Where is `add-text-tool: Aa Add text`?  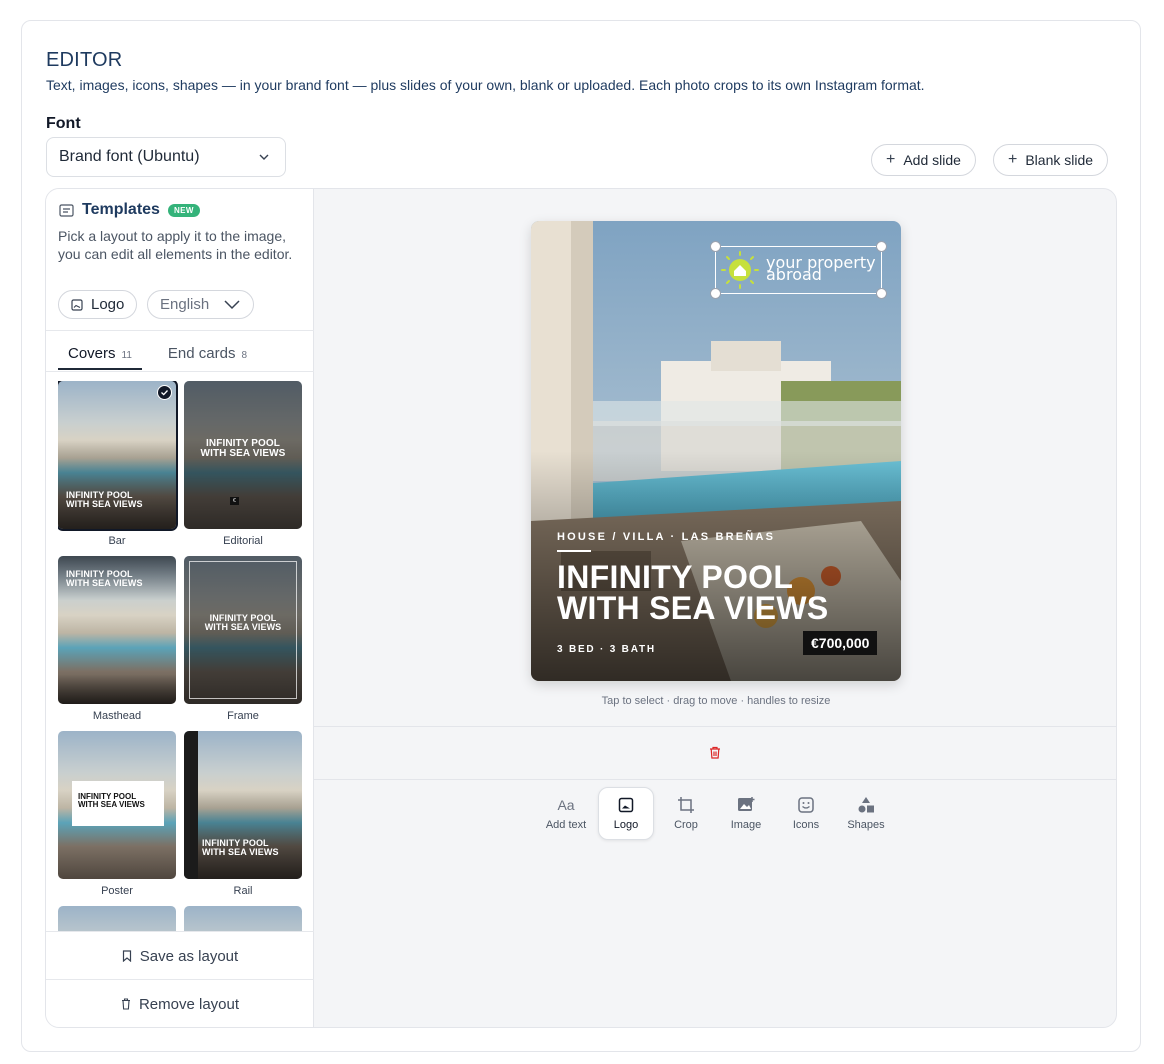 add-text-tool: Aa Add text is located at coordinates (566, 813).